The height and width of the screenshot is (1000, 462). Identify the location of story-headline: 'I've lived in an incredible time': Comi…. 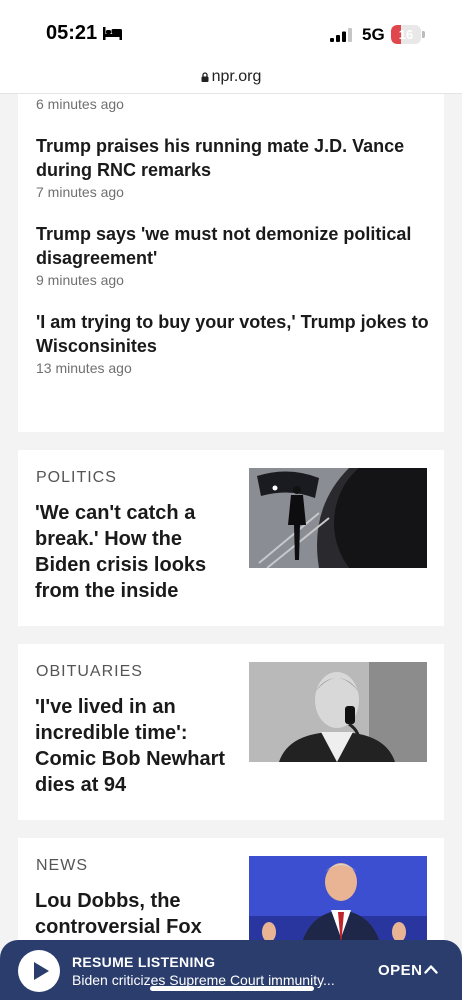
(135, 746).